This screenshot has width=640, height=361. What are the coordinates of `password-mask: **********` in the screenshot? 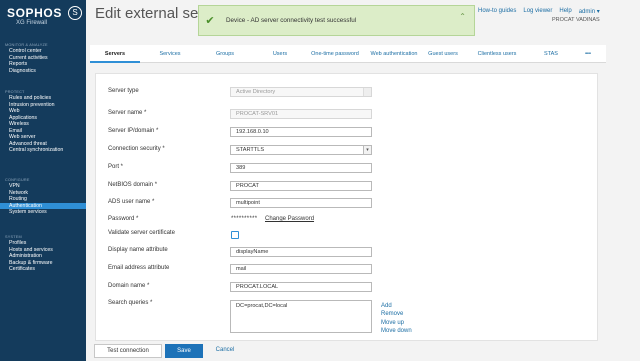 It's located at (244, 219).